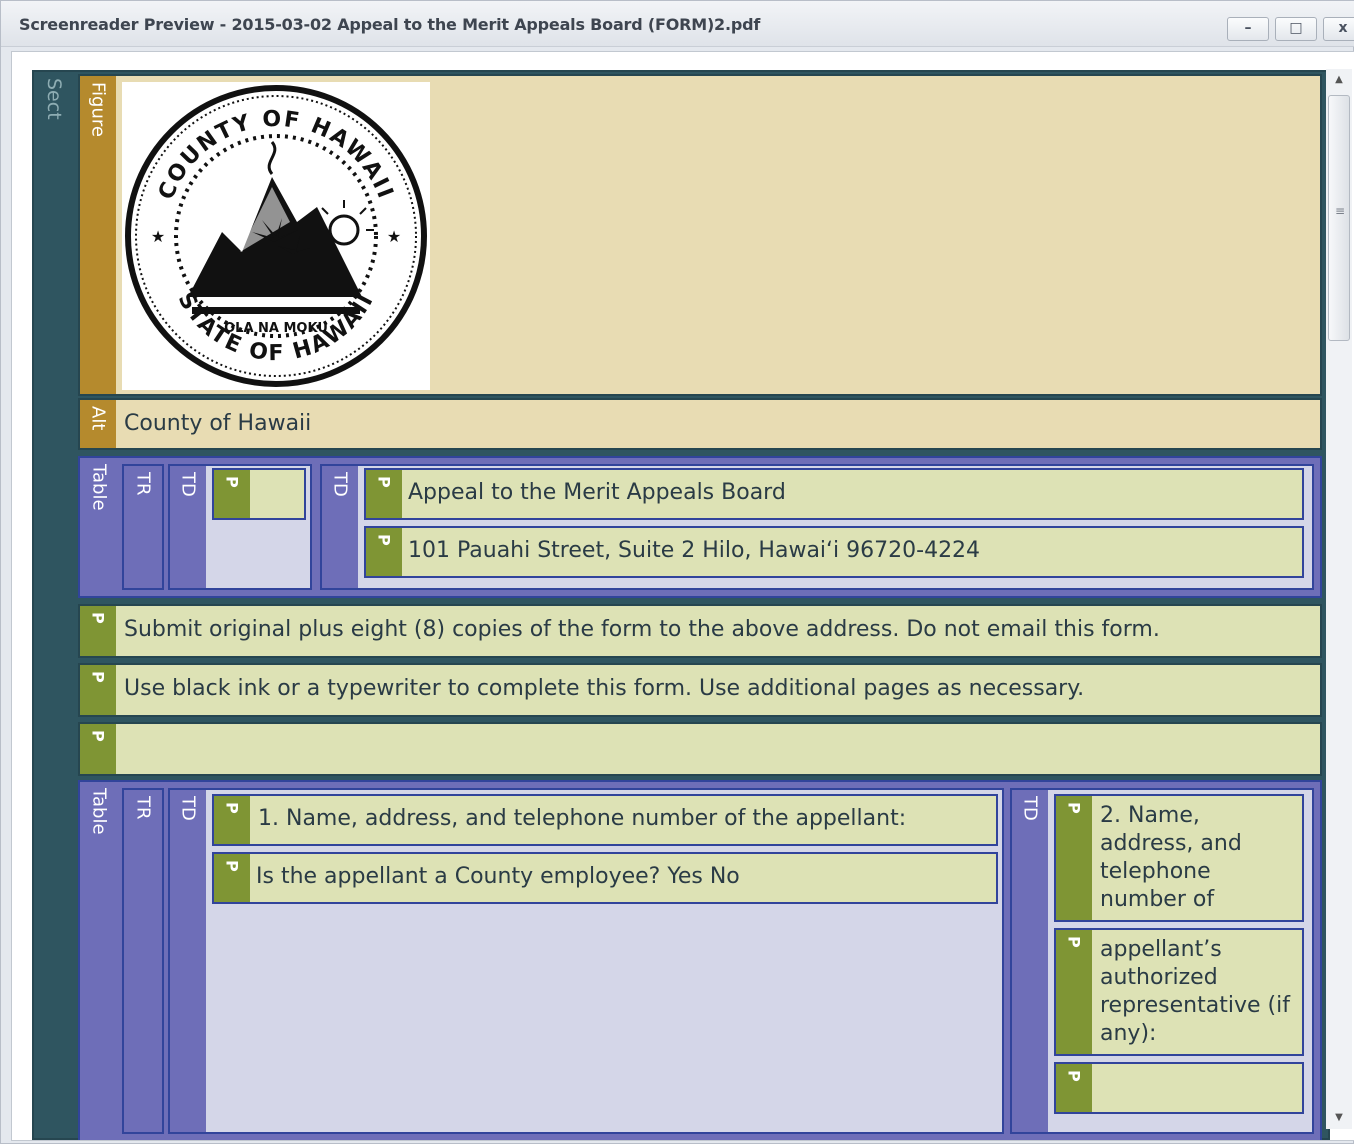 This screenshot has height=1144, width=1354. I want to click on scrollbar-thumb: ≡, so click(1339, 218).